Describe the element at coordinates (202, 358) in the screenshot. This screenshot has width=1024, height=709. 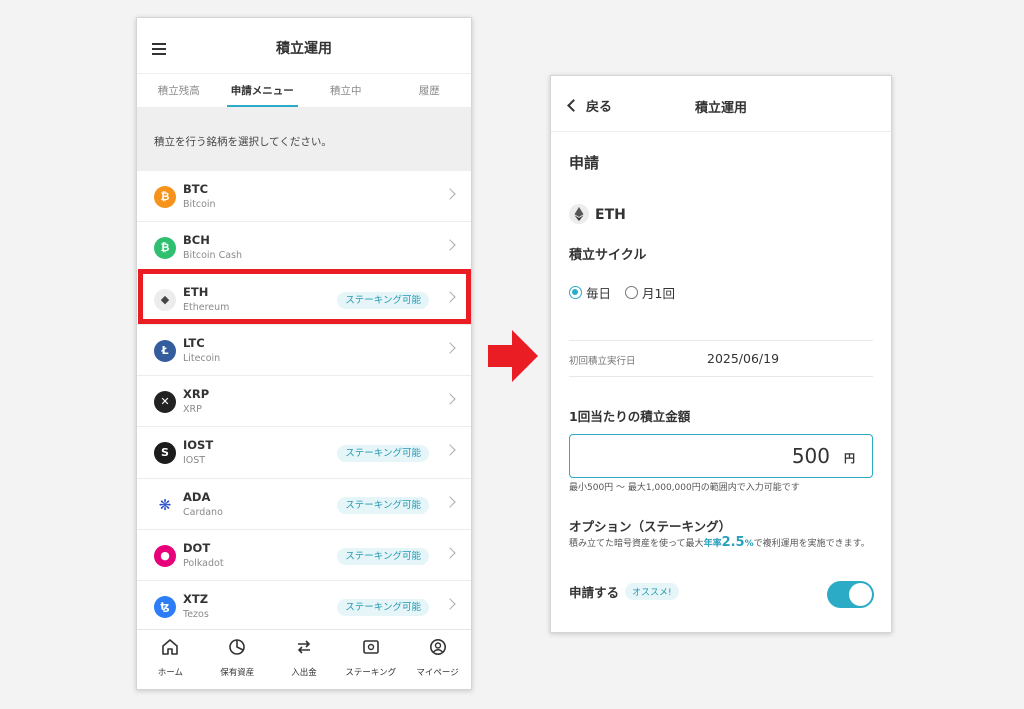
I see `coin-name: Litecoin` at that location.